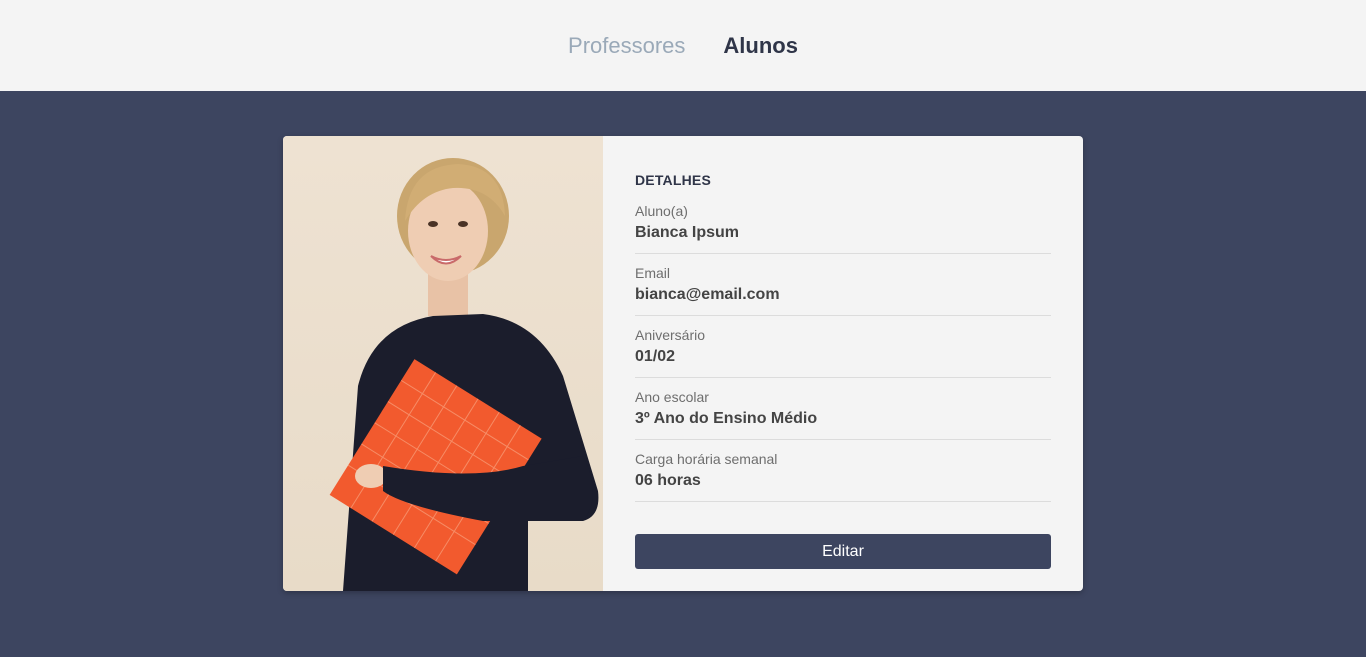 The image size is (1366, 657). I want to click on field-carga-horaria: Carga horária semanal 06 horas, so click(843, 476).